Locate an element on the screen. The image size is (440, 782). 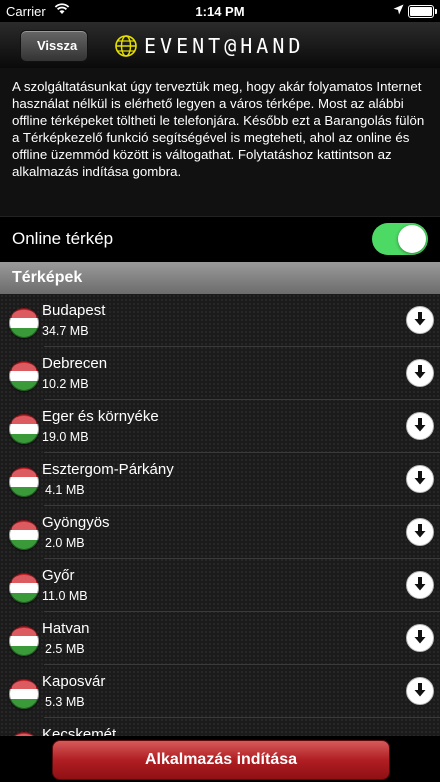
navigation-bar: Vissza EVENT@HAND is located at coordinates (220, 45).